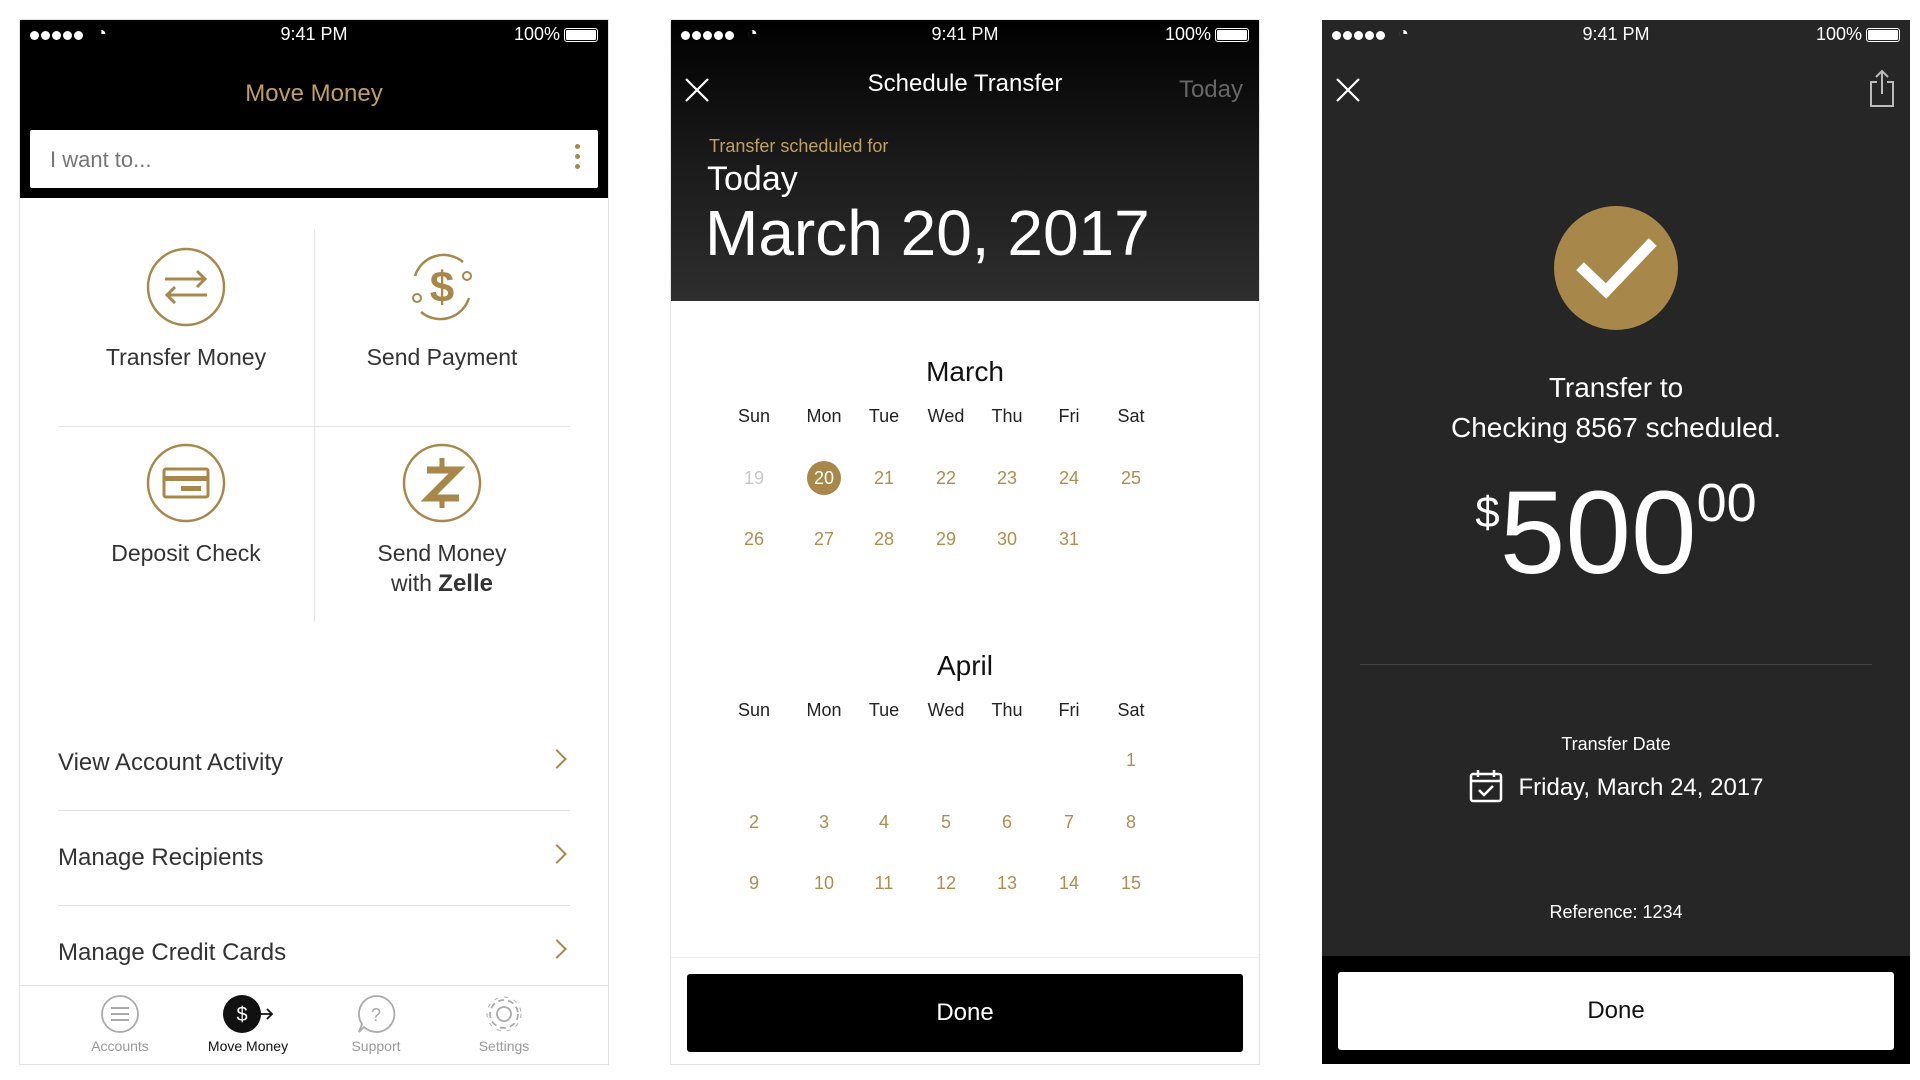 The width and height of the screenshot is (1920, 1080). I want to click on calendar-day: 8, so click(1131, 822).